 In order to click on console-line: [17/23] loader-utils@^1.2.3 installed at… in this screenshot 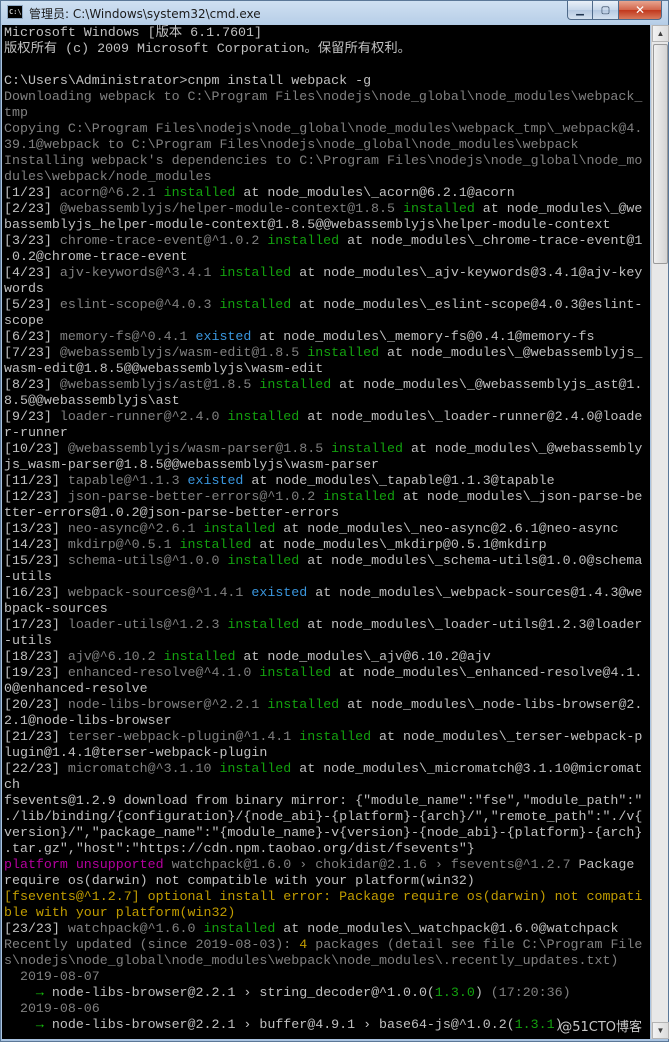, I will do `click(327, 625)`.